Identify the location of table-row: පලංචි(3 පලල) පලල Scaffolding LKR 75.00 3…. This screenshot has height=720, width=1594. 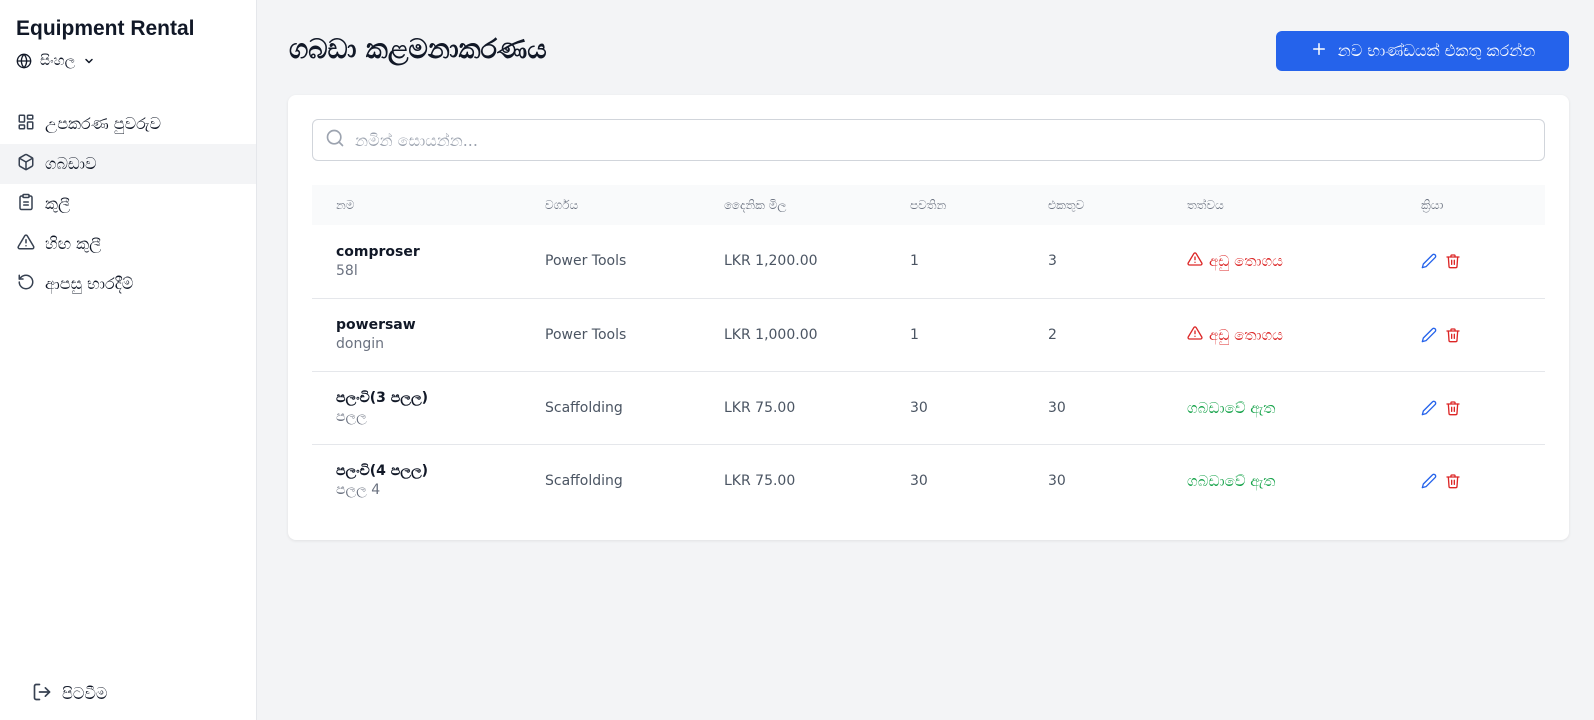
(928, 407).